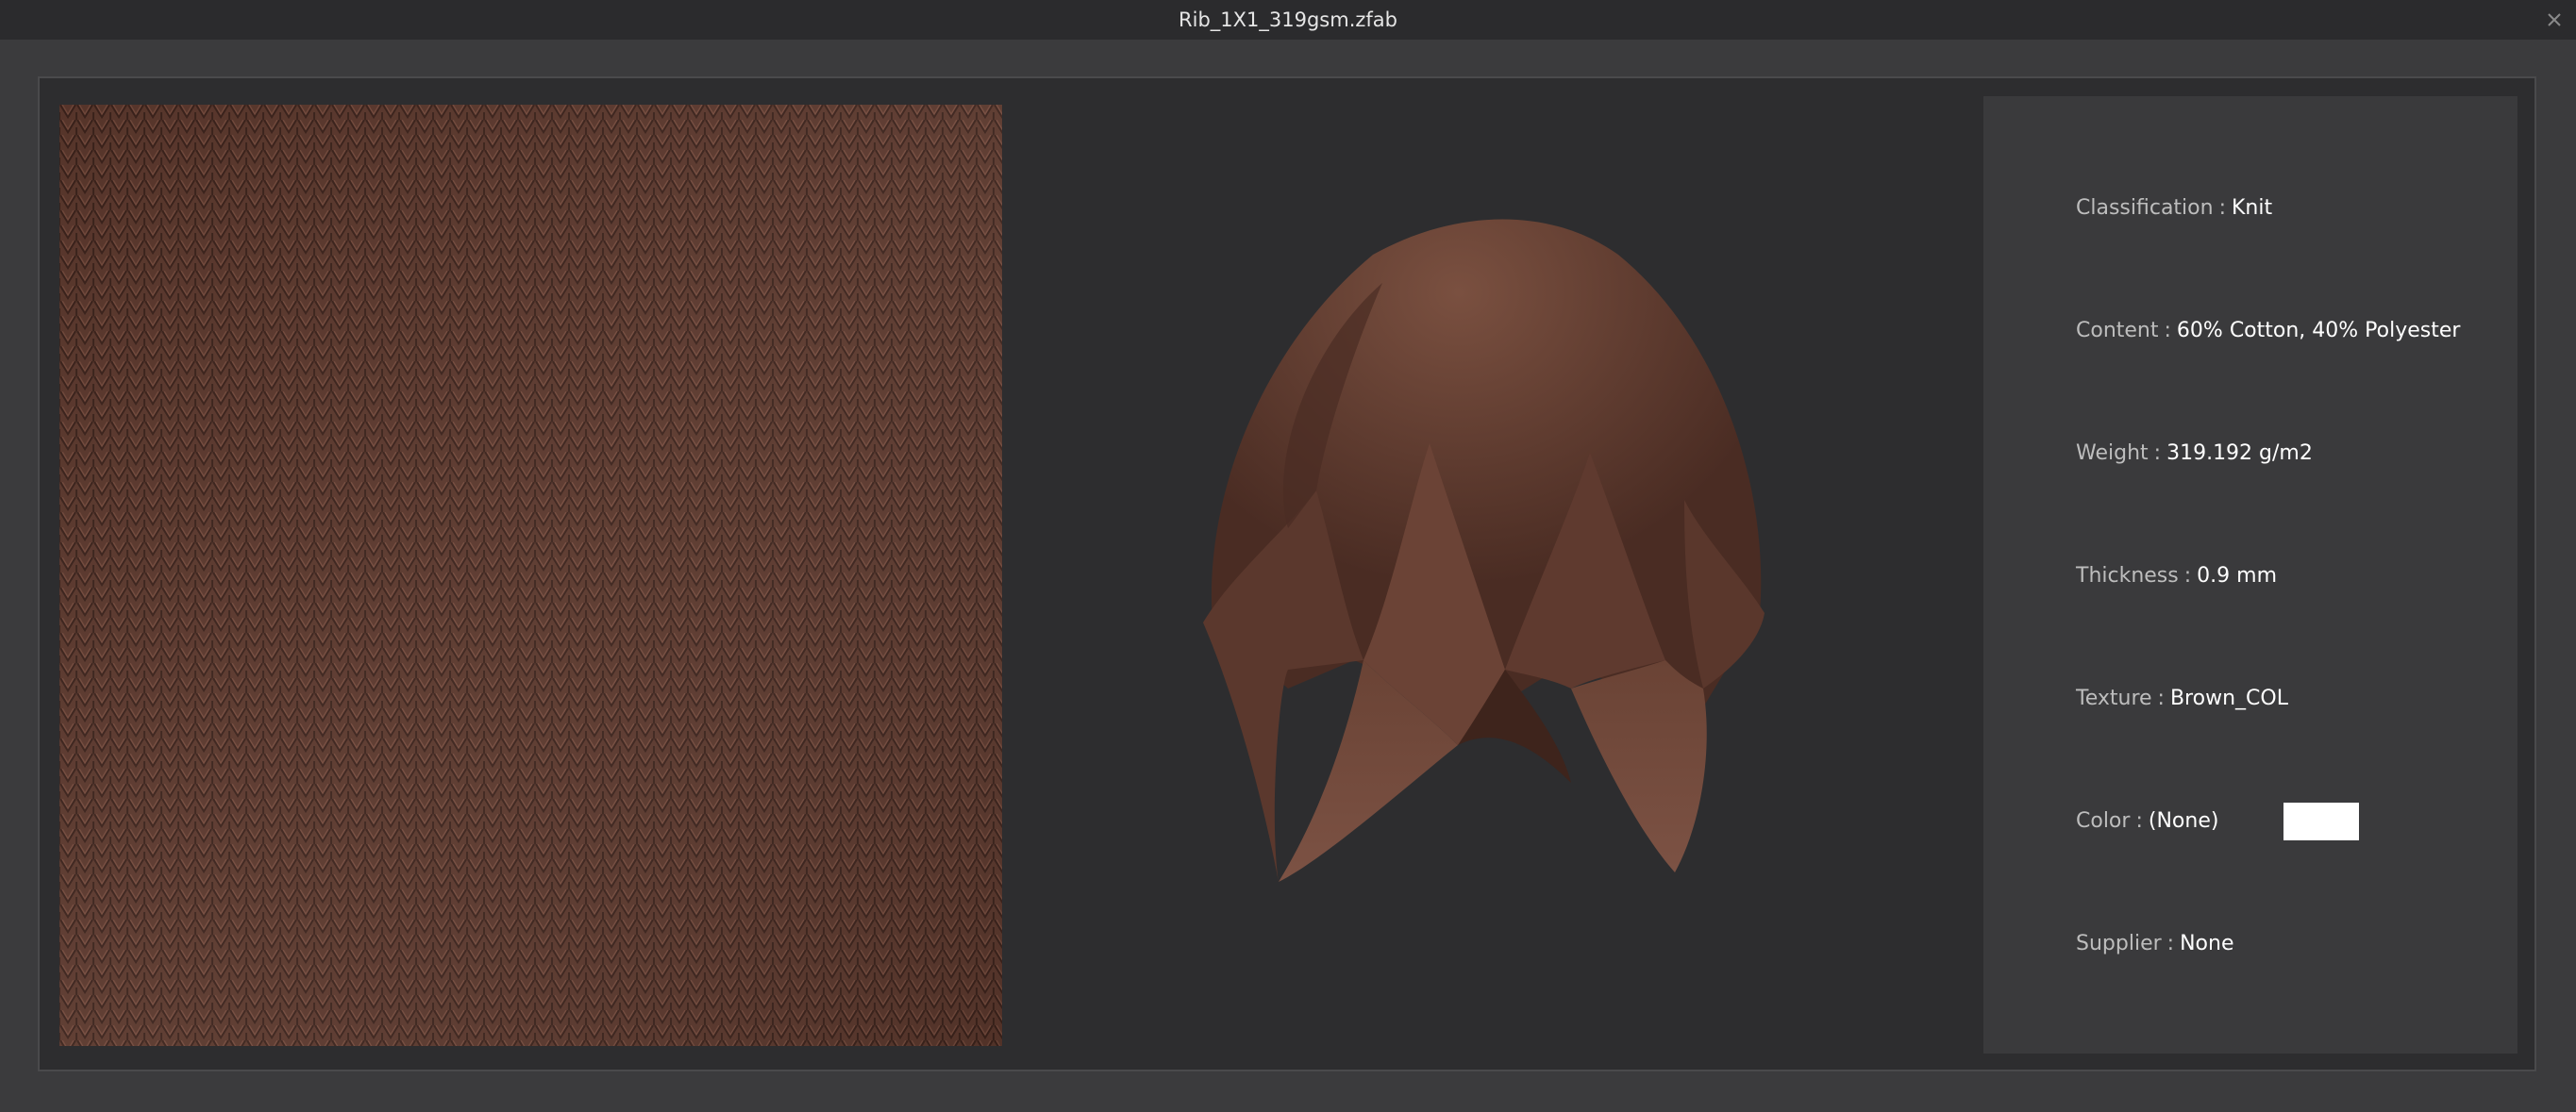  I want to click on title-bar: Rib_1X1_319gsm.zfab, so click(1288, 20).